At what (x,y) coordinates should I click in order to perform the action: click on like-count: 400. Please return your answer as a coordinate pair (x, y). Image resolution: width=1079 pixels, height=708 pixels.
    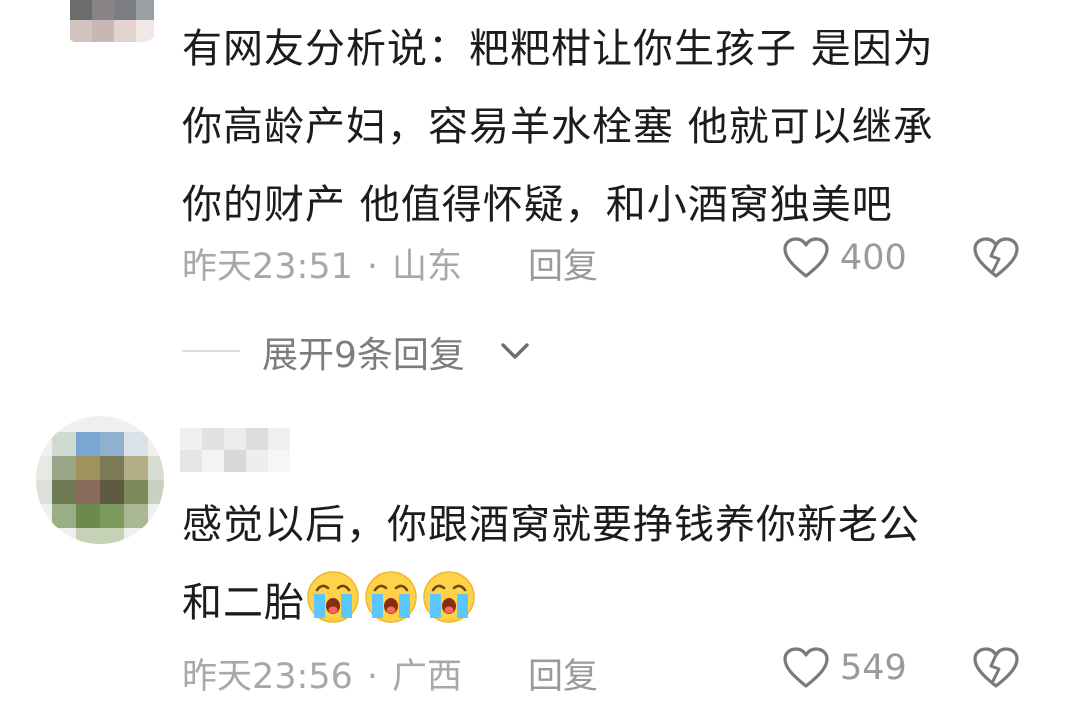
    Looking at the image, I should click on (873, 258).